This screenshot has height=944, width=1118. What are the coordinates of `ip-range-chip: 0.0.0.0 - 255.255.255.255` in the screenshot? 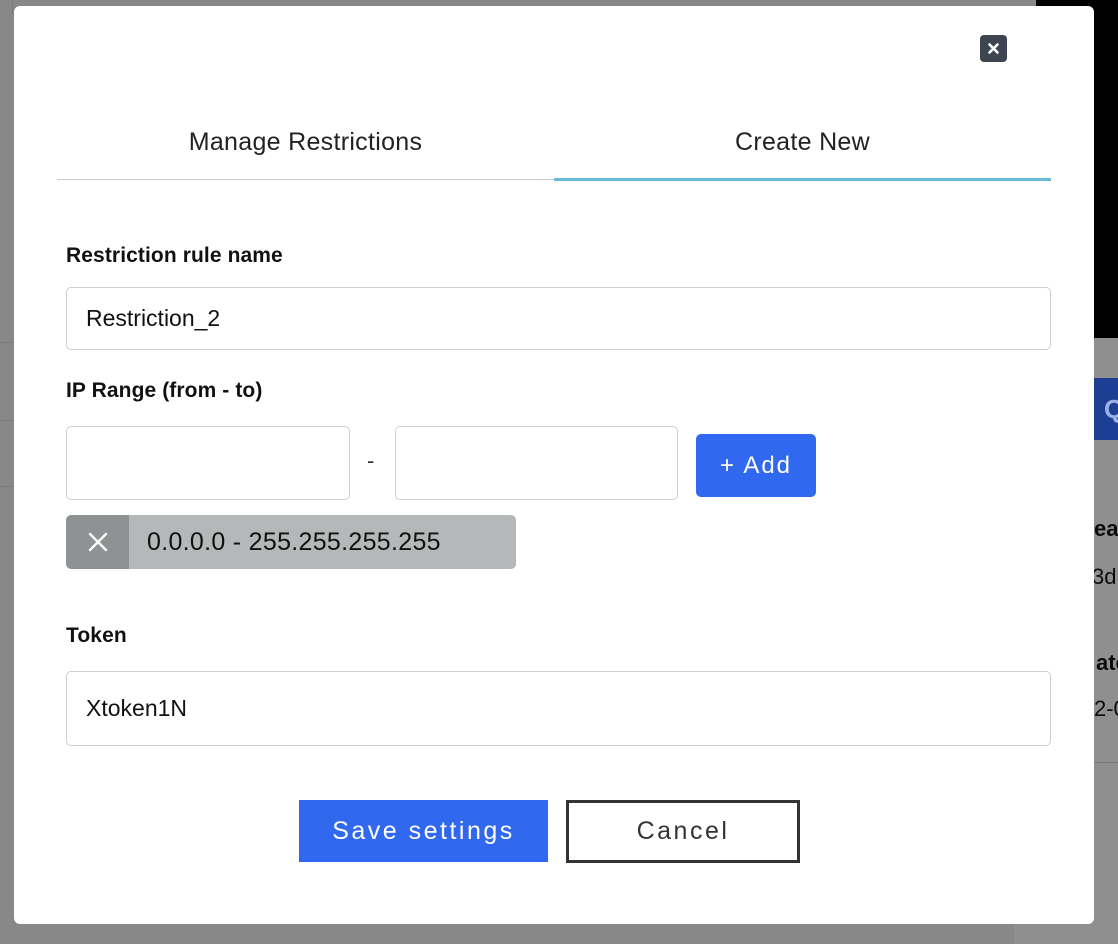 It's located at (291, 542).